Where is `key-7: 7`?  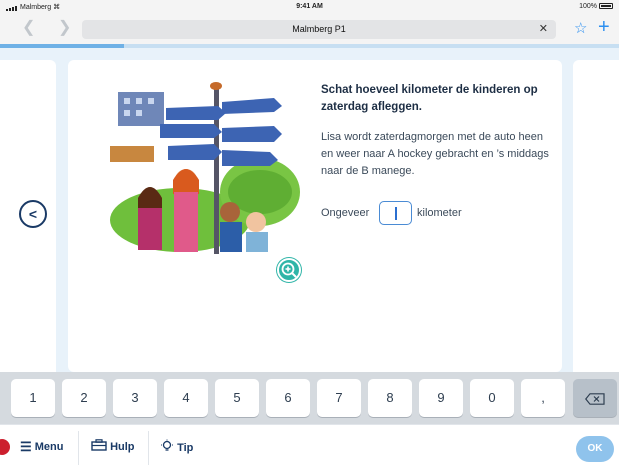
key-7: 7 is located at coordinates (339, 398).